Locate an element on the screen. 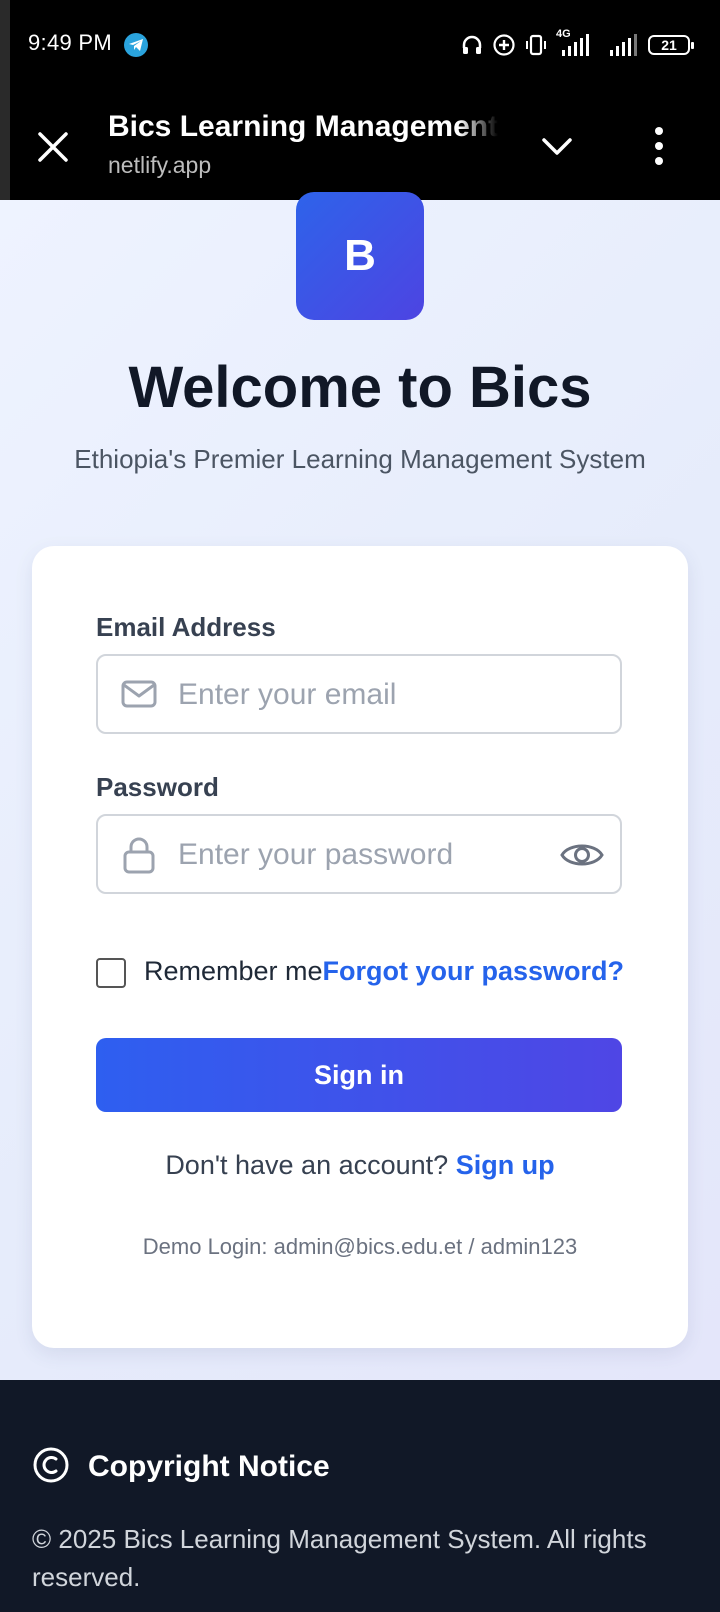  signal-icon is located at coordinates (623, 45).